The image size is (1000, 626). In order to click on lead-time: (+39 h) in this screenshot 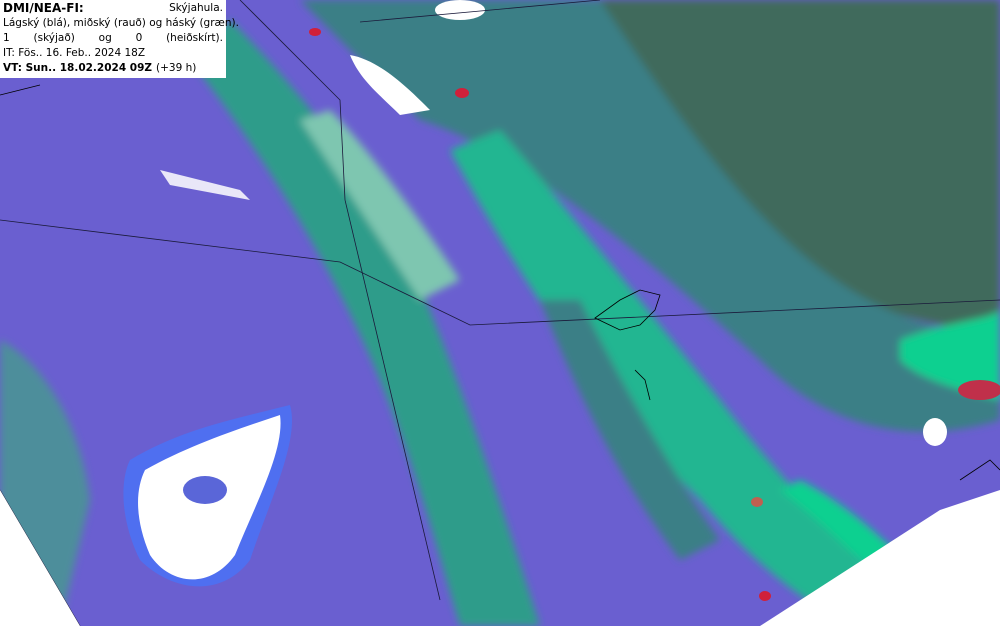, I will do `click(176, 68)`.